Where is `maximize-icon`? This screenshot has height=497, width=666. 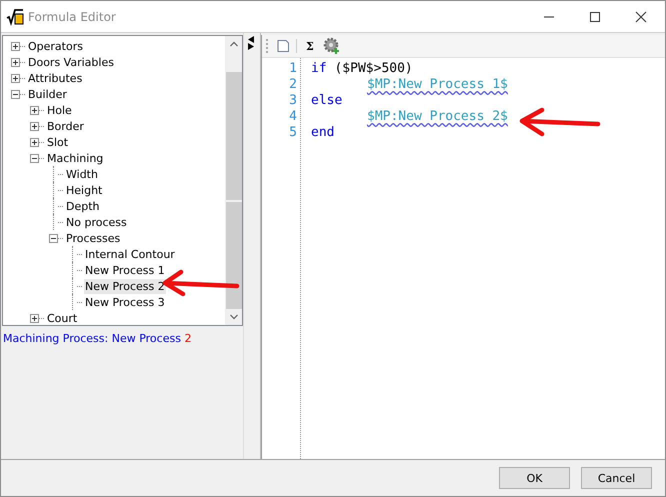 maximize-icon is located at coordinates (595, 16).